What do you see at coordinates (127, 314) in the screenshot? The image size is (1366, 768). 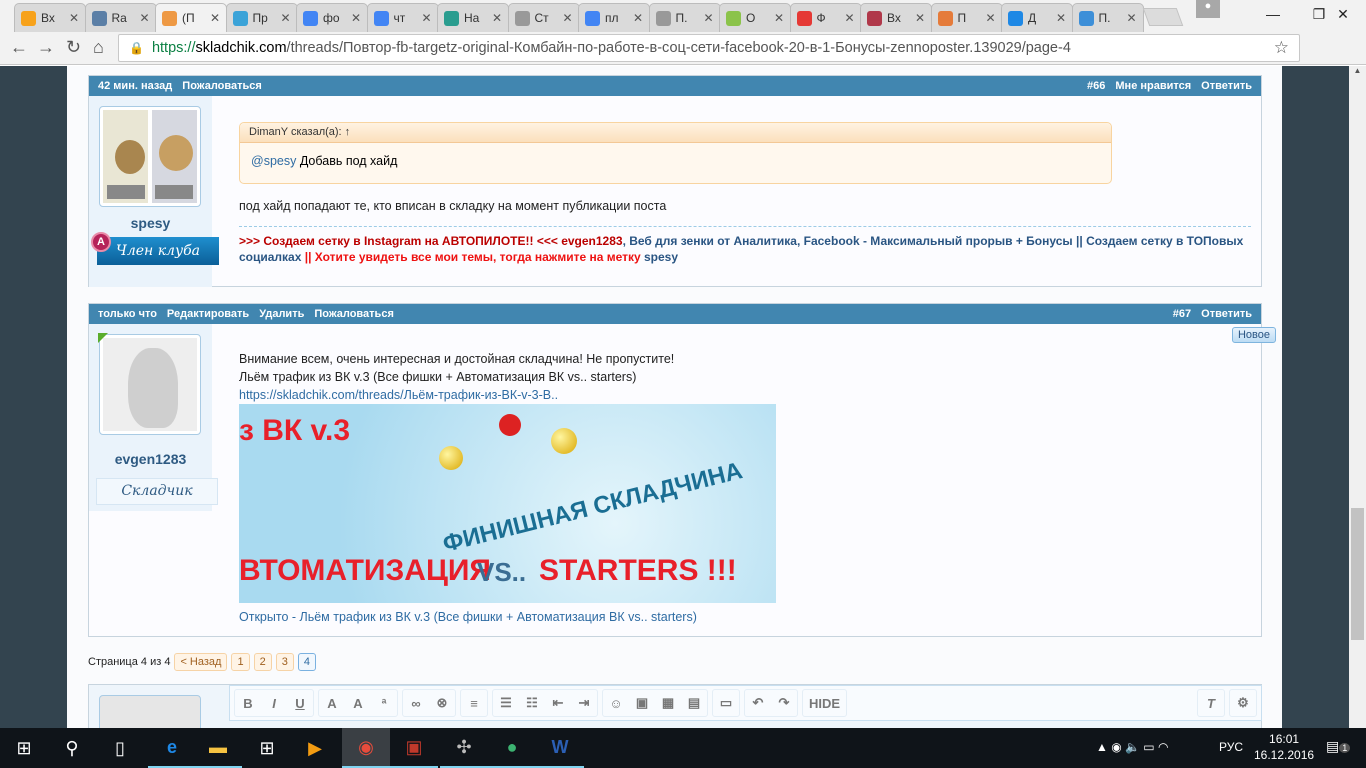 I see `post-time: только что` at bounding box center [127, 314].